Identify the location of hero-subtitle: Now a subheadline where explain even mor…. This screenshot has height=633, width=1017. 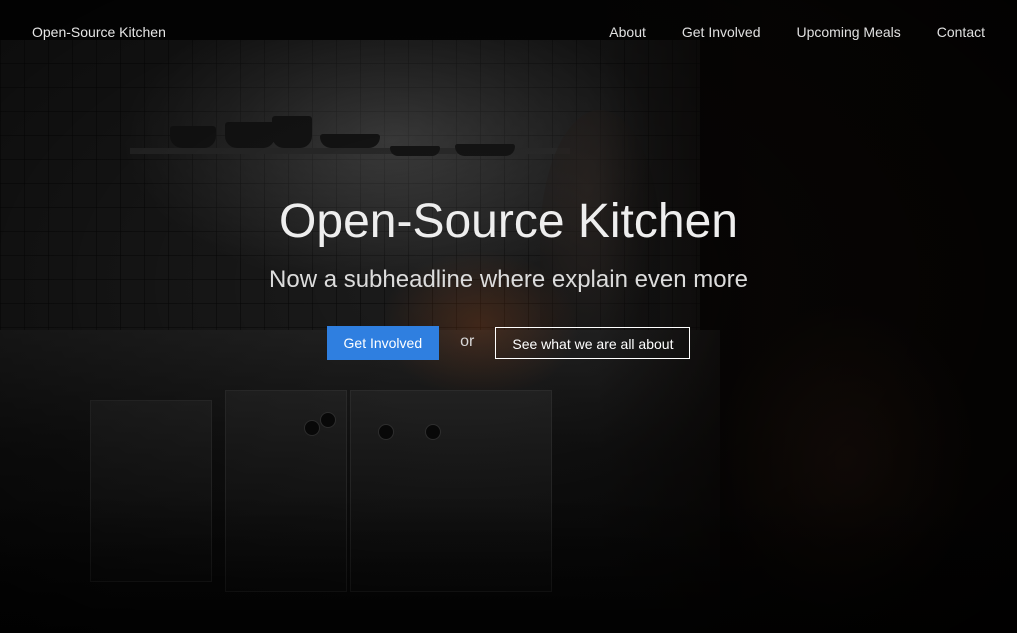
(508, 279).